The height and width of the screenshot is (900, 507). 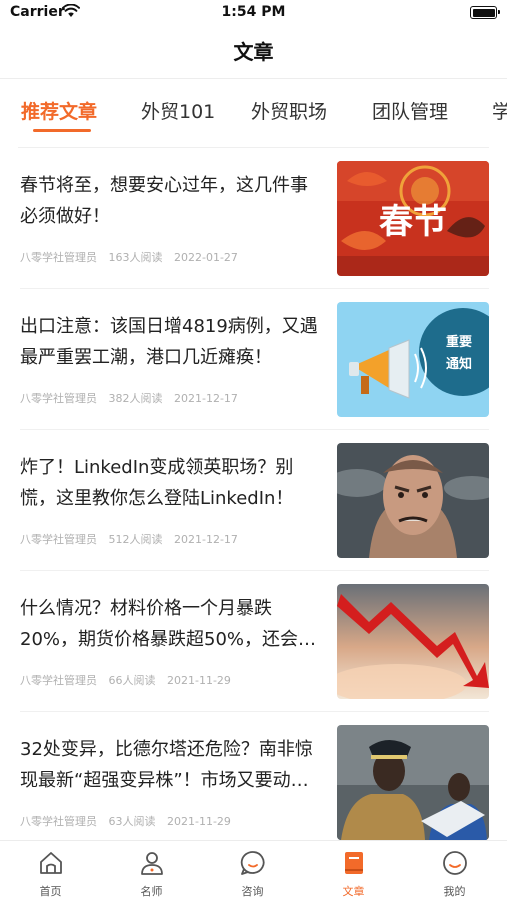 I want to click on category-tabs: 推荐文章 外贸101 外贸职场 团队管理 学, so click(x=253, y=111).